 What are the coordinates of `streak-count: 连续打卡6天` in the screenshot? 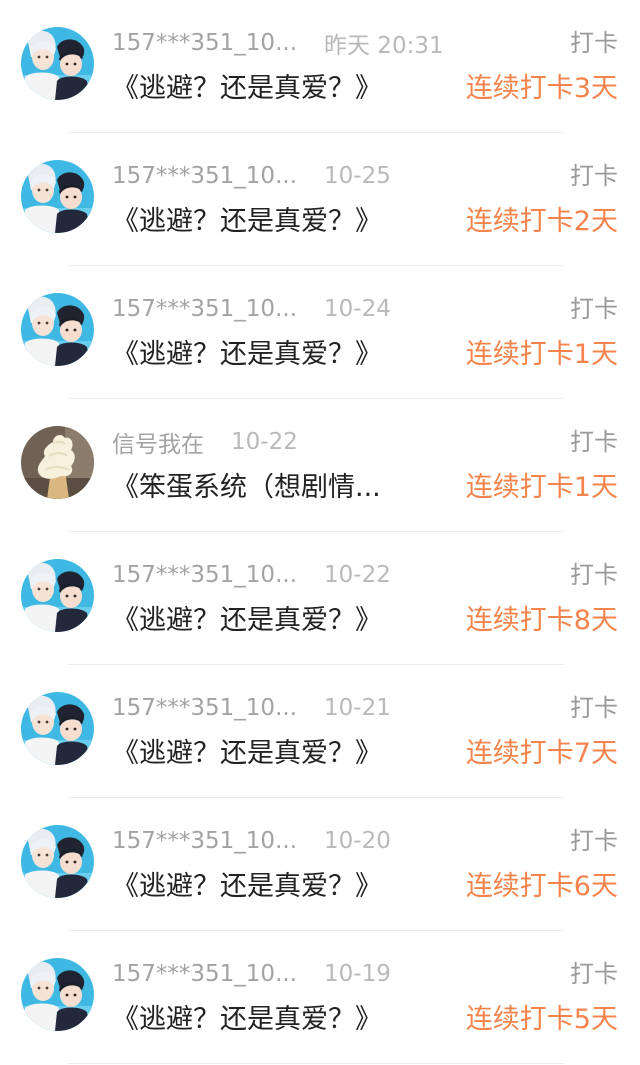 It's located at (541, 886).